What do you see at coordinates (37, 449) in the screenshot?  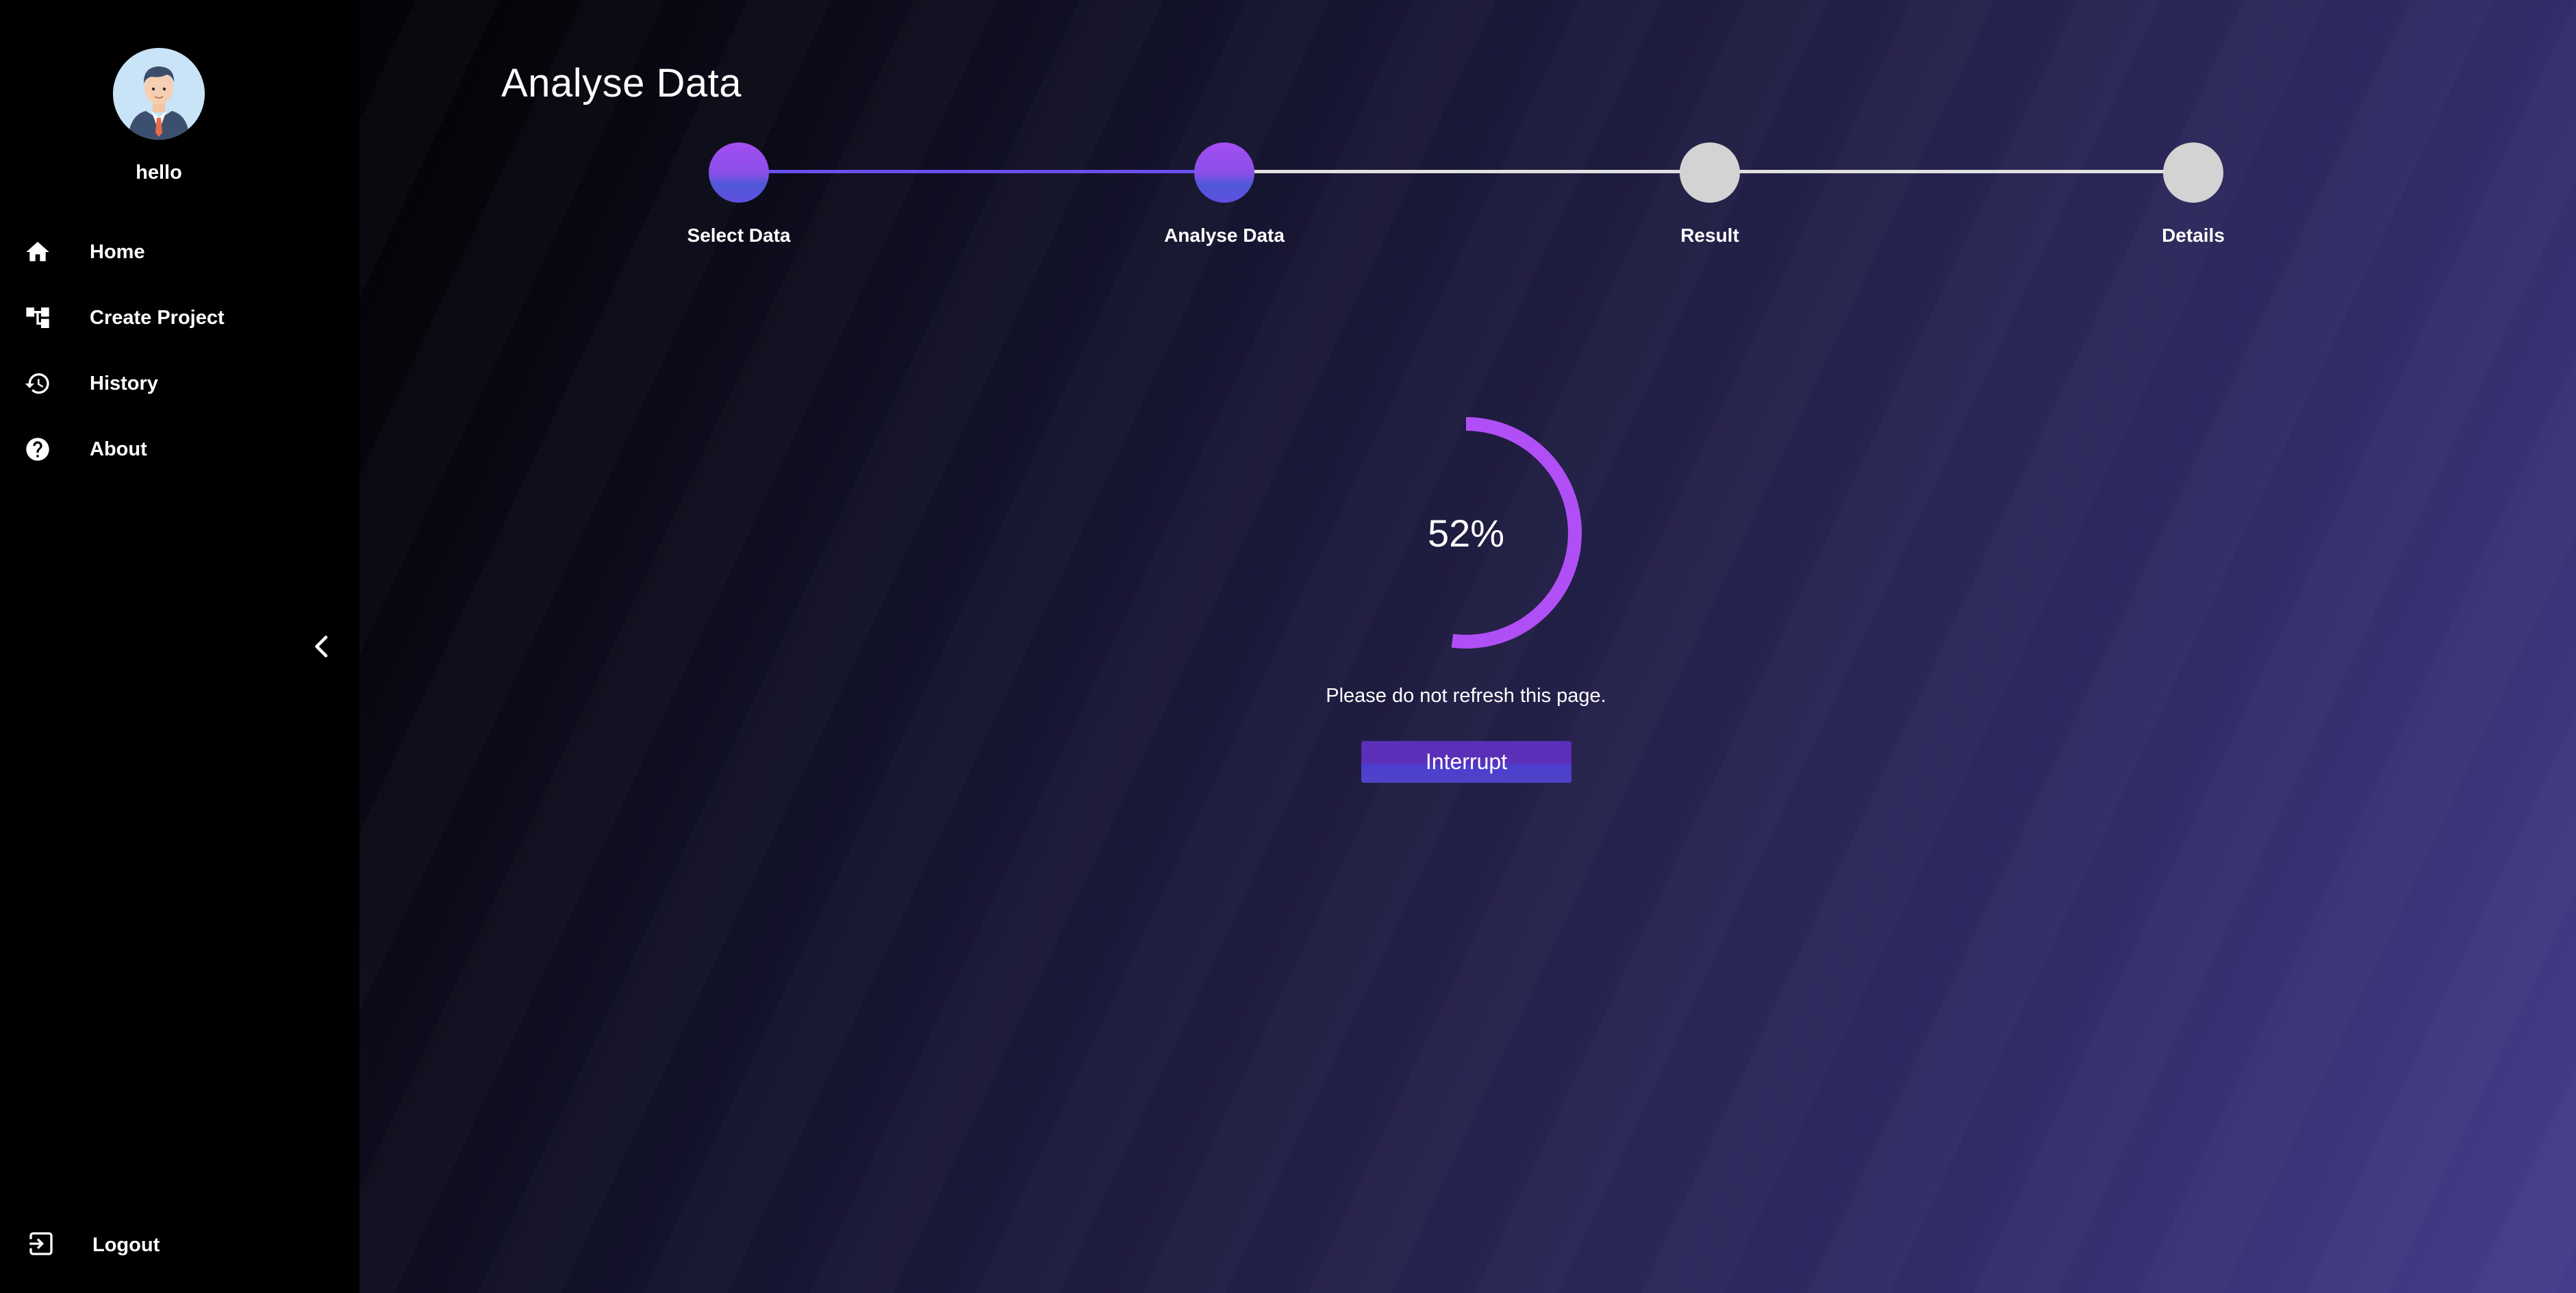 I see `help-circle-icon` at bounding box center [37, 449].